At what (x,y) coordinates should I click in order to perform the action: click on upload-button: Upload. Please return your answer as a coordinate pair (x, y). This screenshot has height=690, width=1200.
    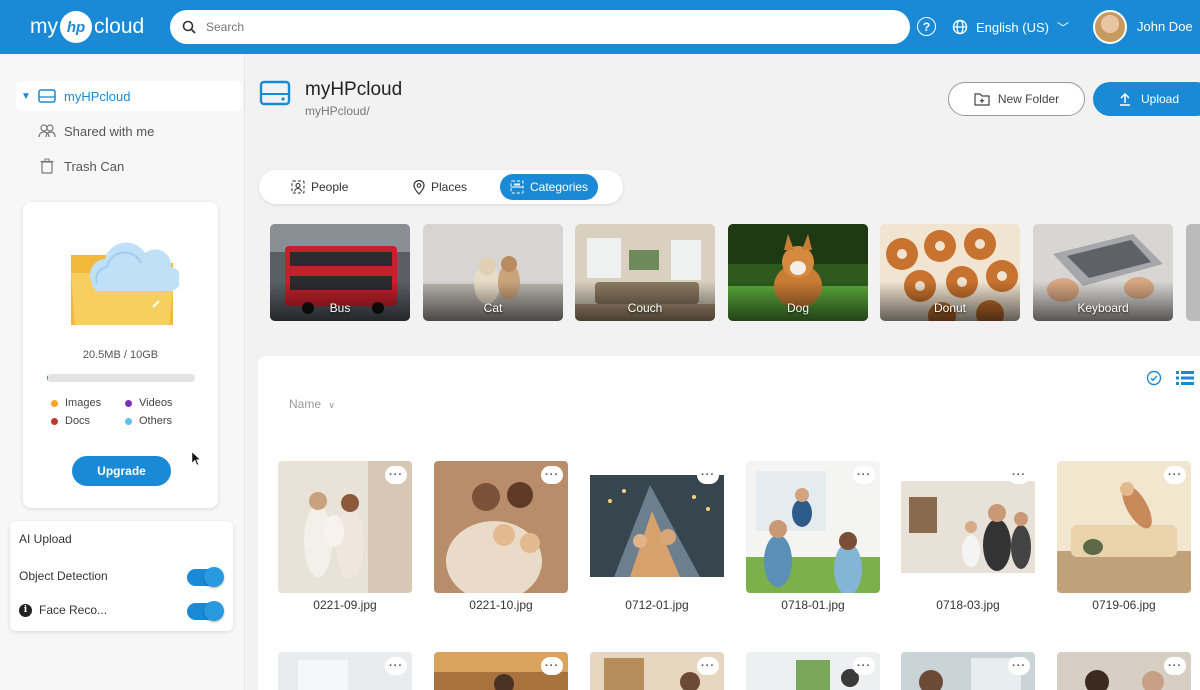
    Looking at the image, I should click on (1146, 99).